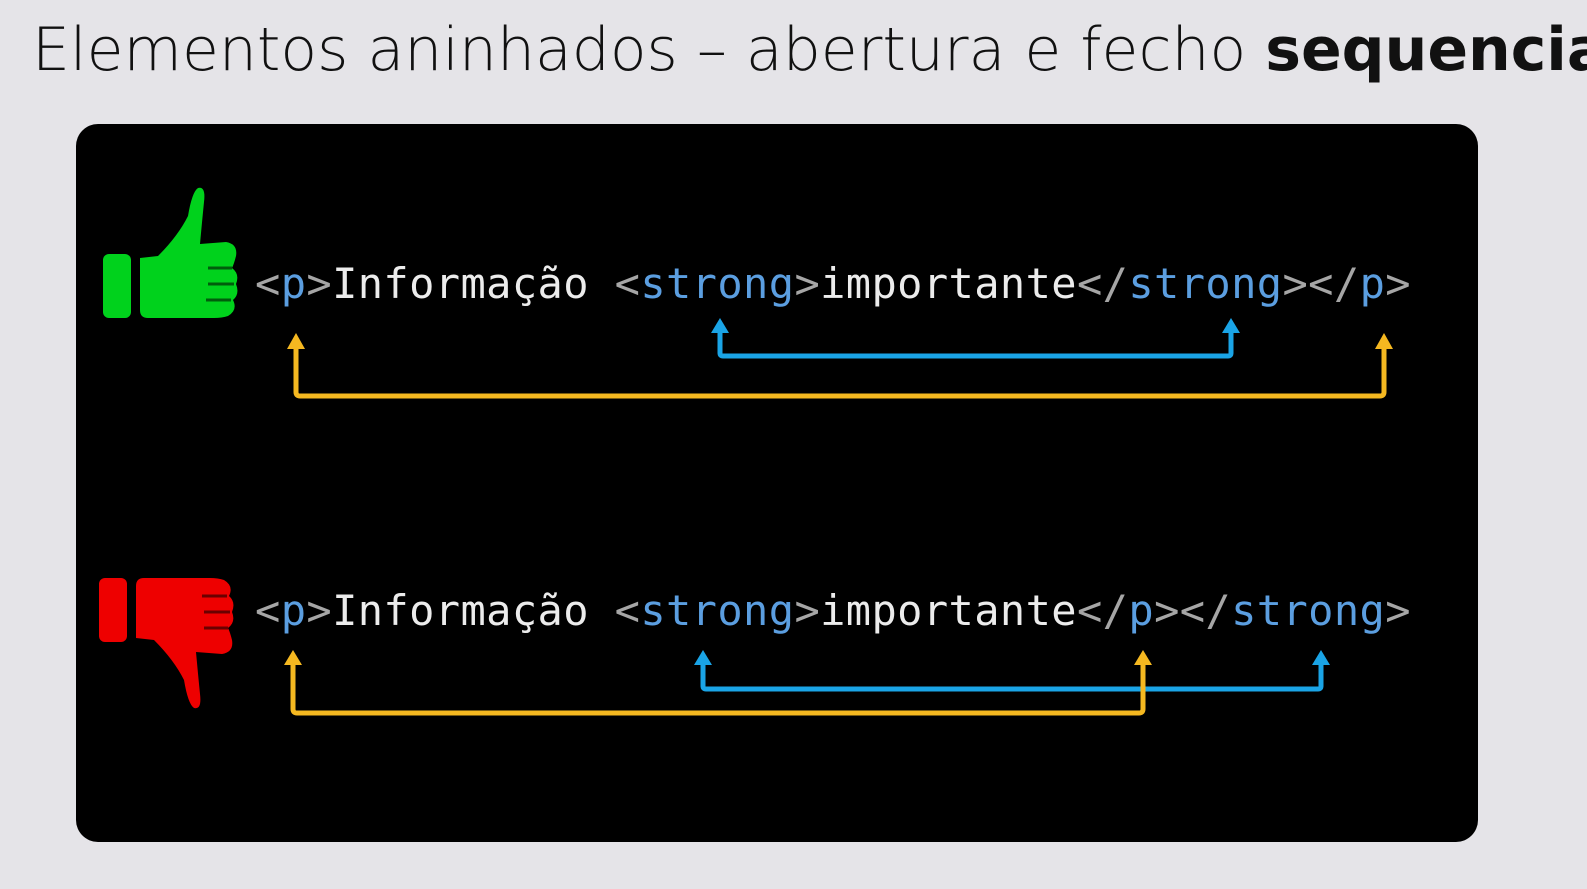 The width and height of the screenshot is (1587, 889). Describe the element at coordinates (703, 657) in the screenshot. I see `incorrect-strong-open-arrow` at that location.